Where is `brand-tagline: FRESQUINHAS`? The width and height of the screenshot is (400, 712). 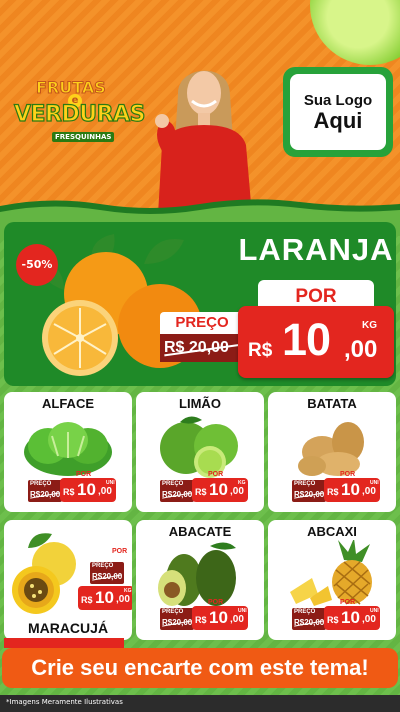
brand-tagline: FRESQUINHAS is located at coordinates (83, 137).